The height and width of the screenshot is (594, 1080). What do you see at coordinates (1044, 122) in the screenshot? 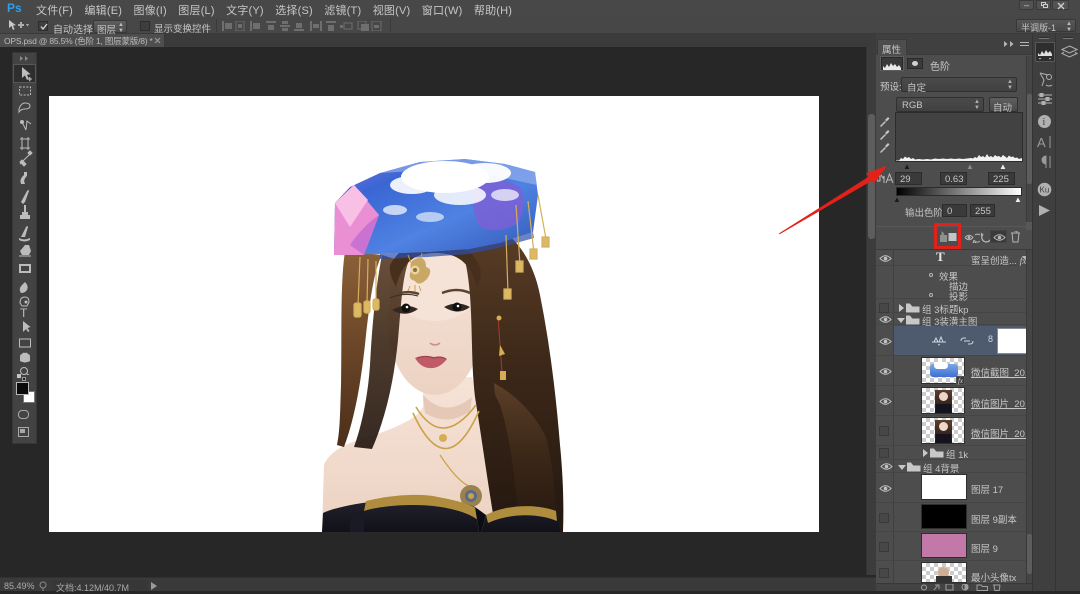
I see `svg-text: i` at bounding box center [1044, 122].